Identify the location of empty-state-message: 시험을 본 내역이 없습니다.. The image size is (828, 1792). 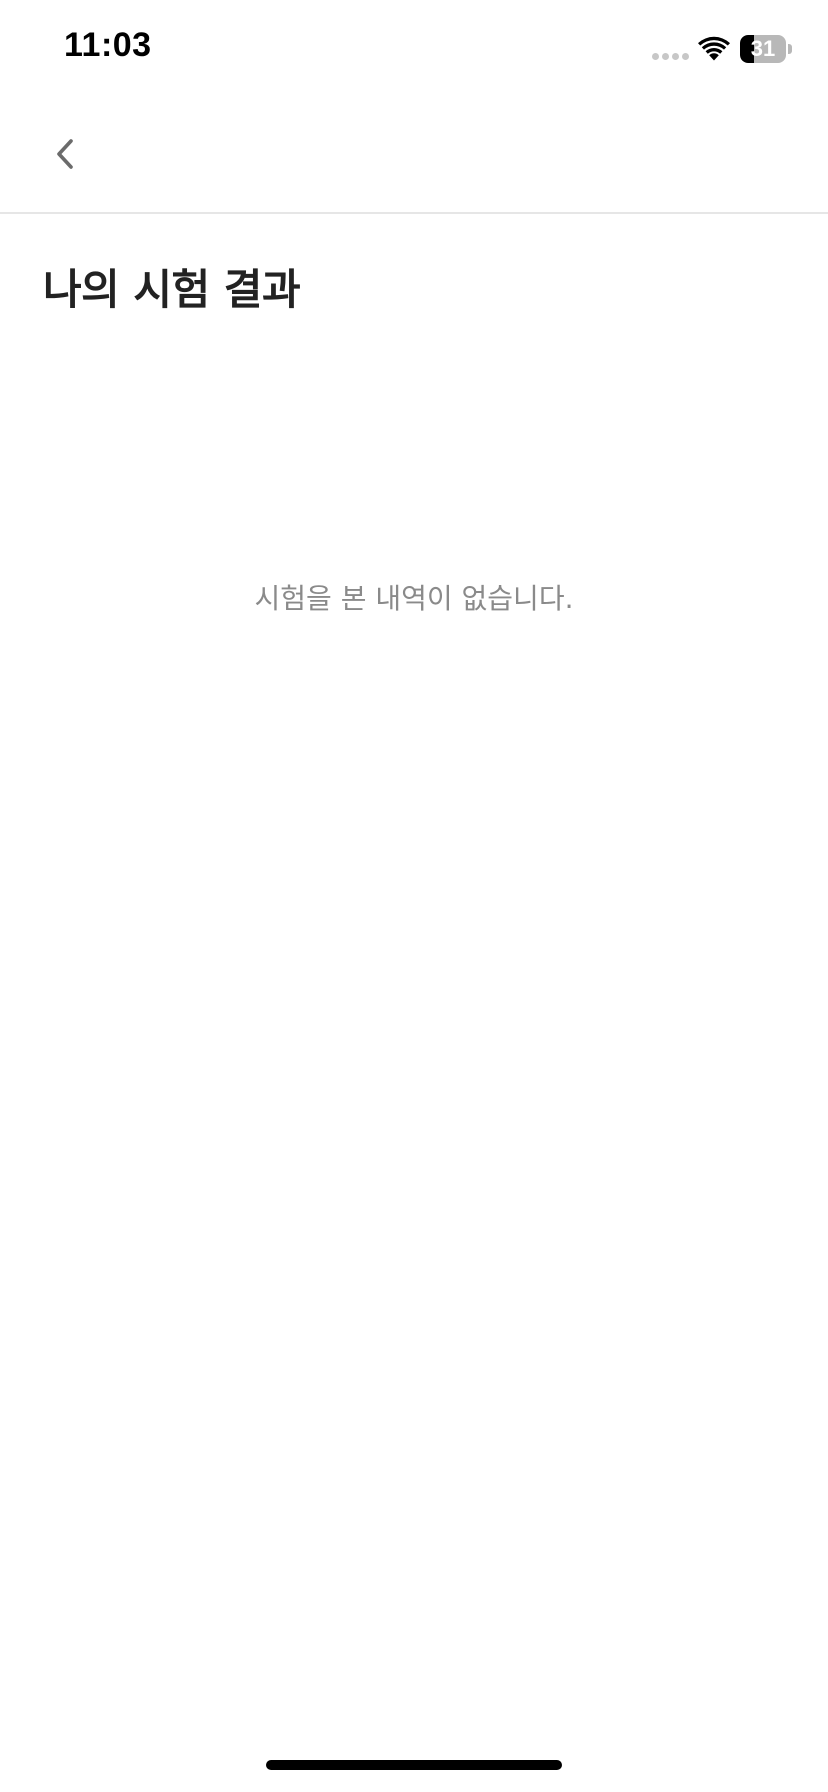
(414, 598).